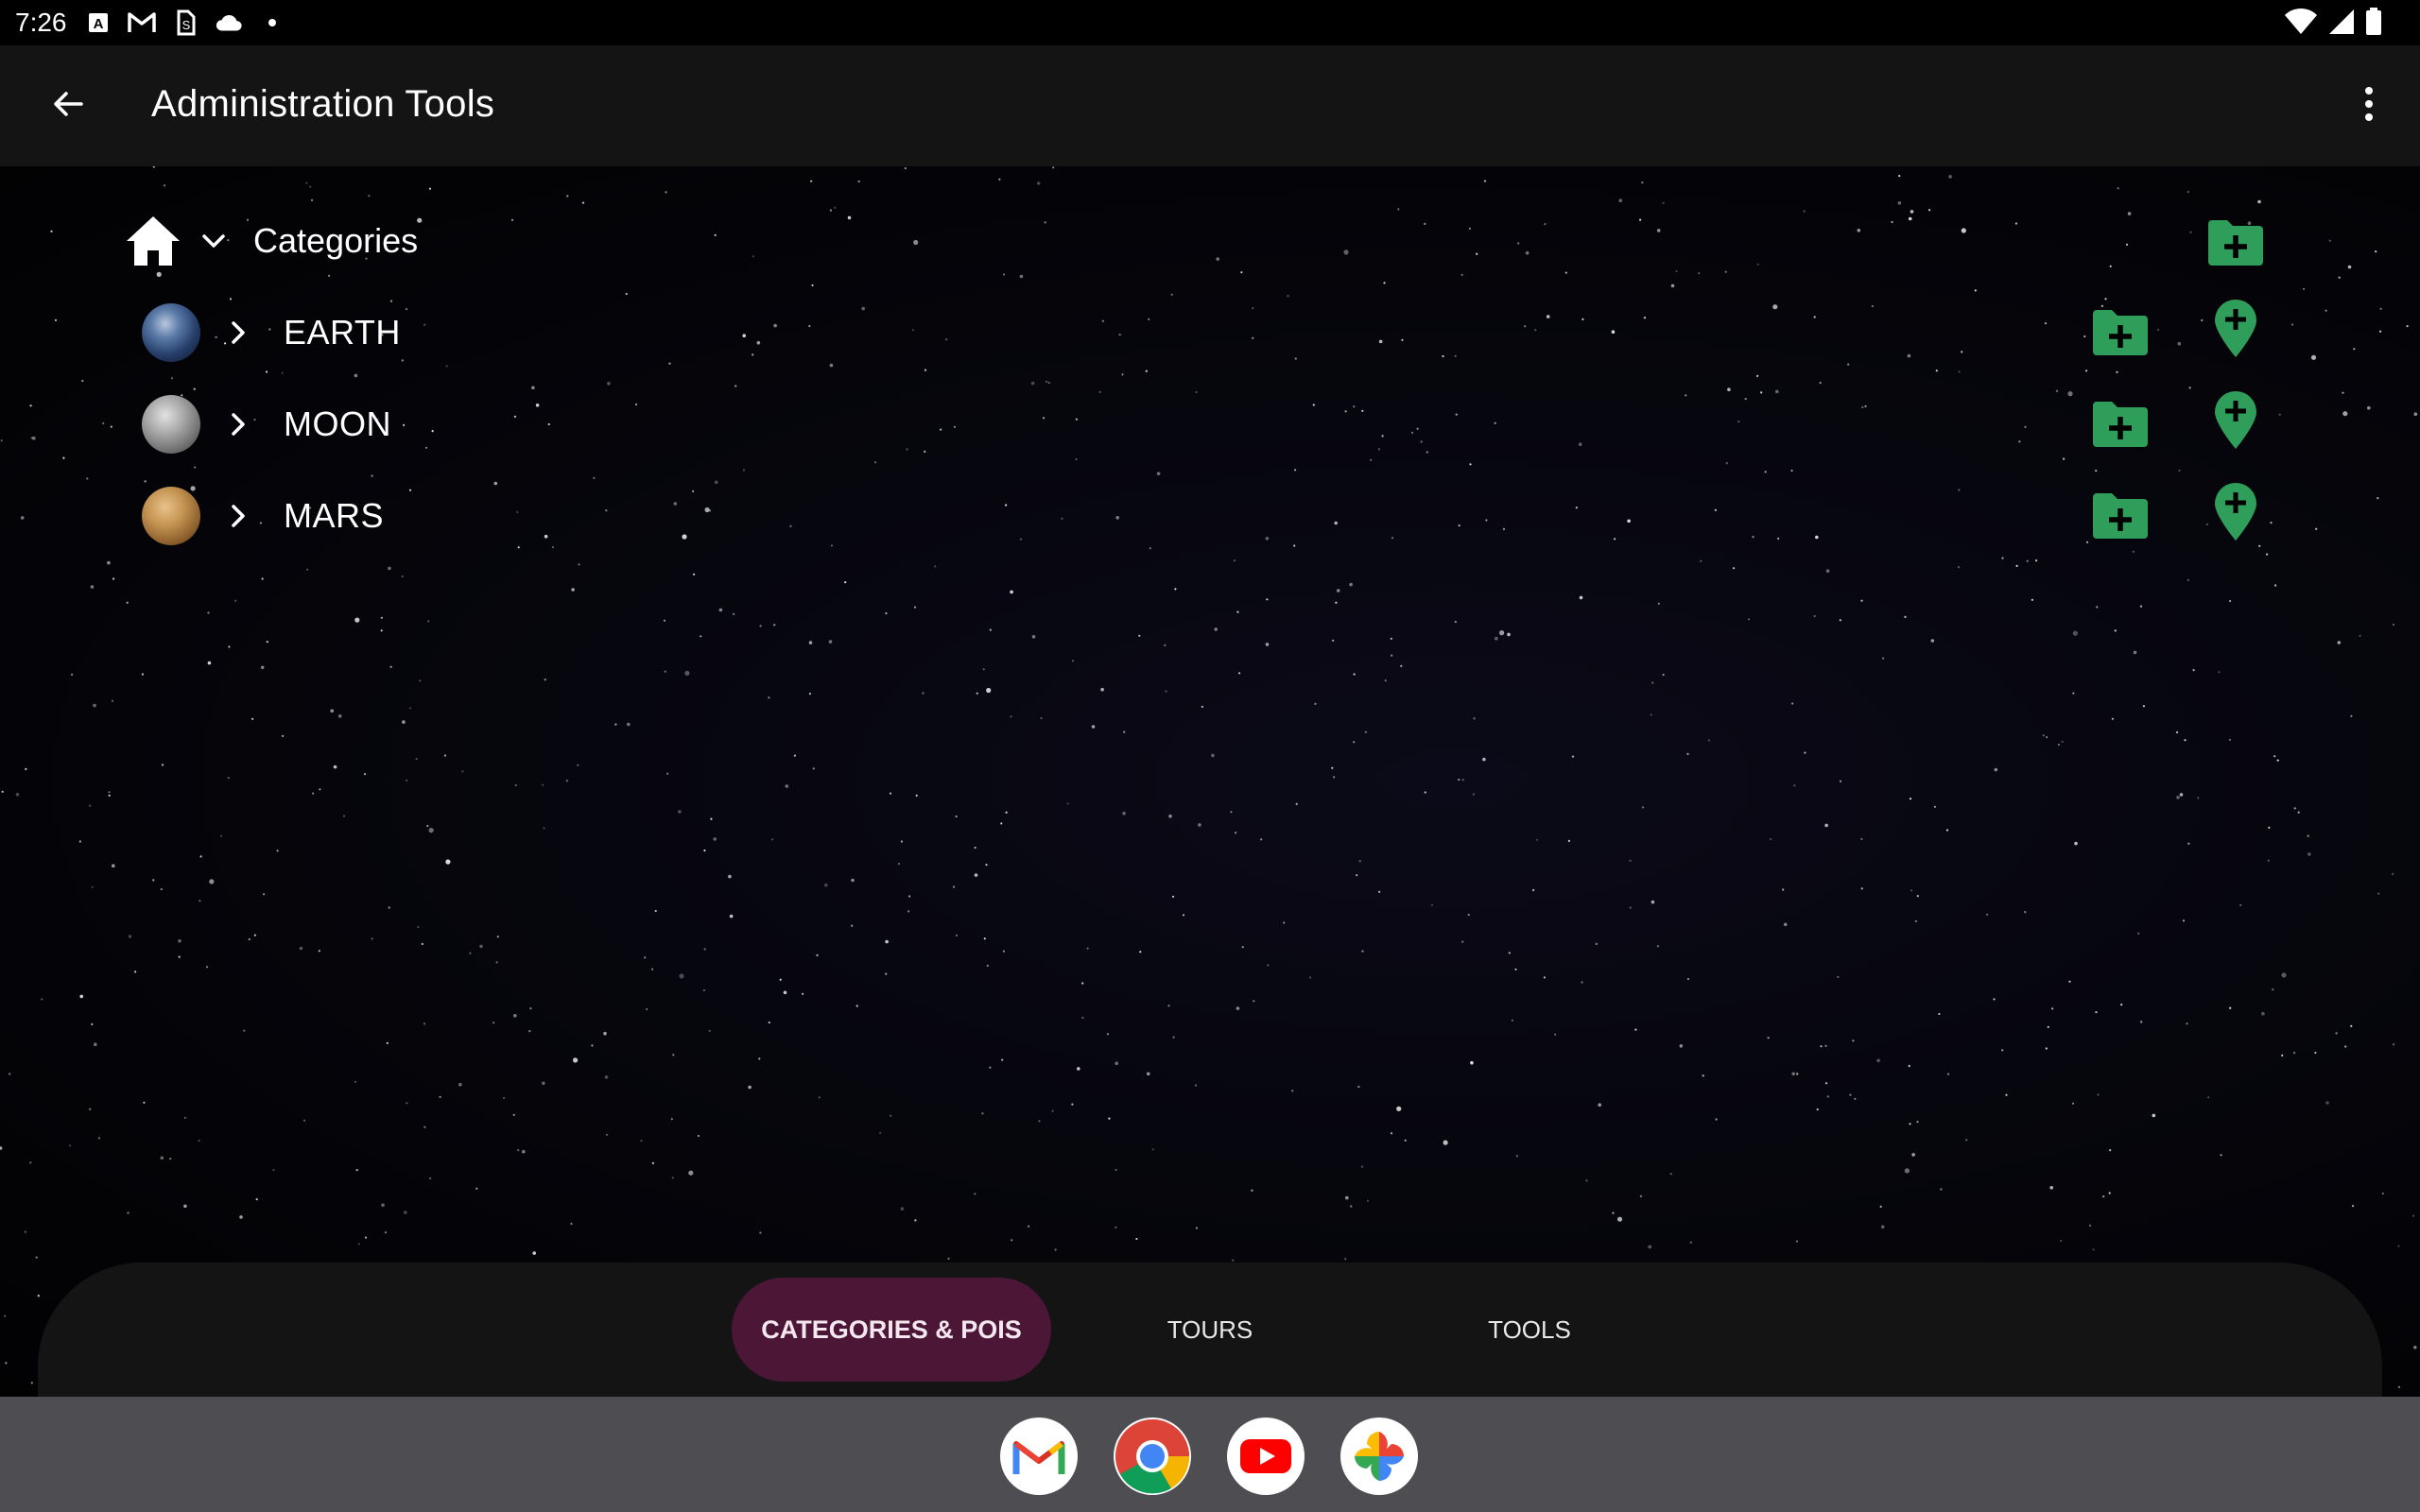 The image size is (2420, 1512). I want to click on add-subcategory-button-moon, so click(2120, 424).